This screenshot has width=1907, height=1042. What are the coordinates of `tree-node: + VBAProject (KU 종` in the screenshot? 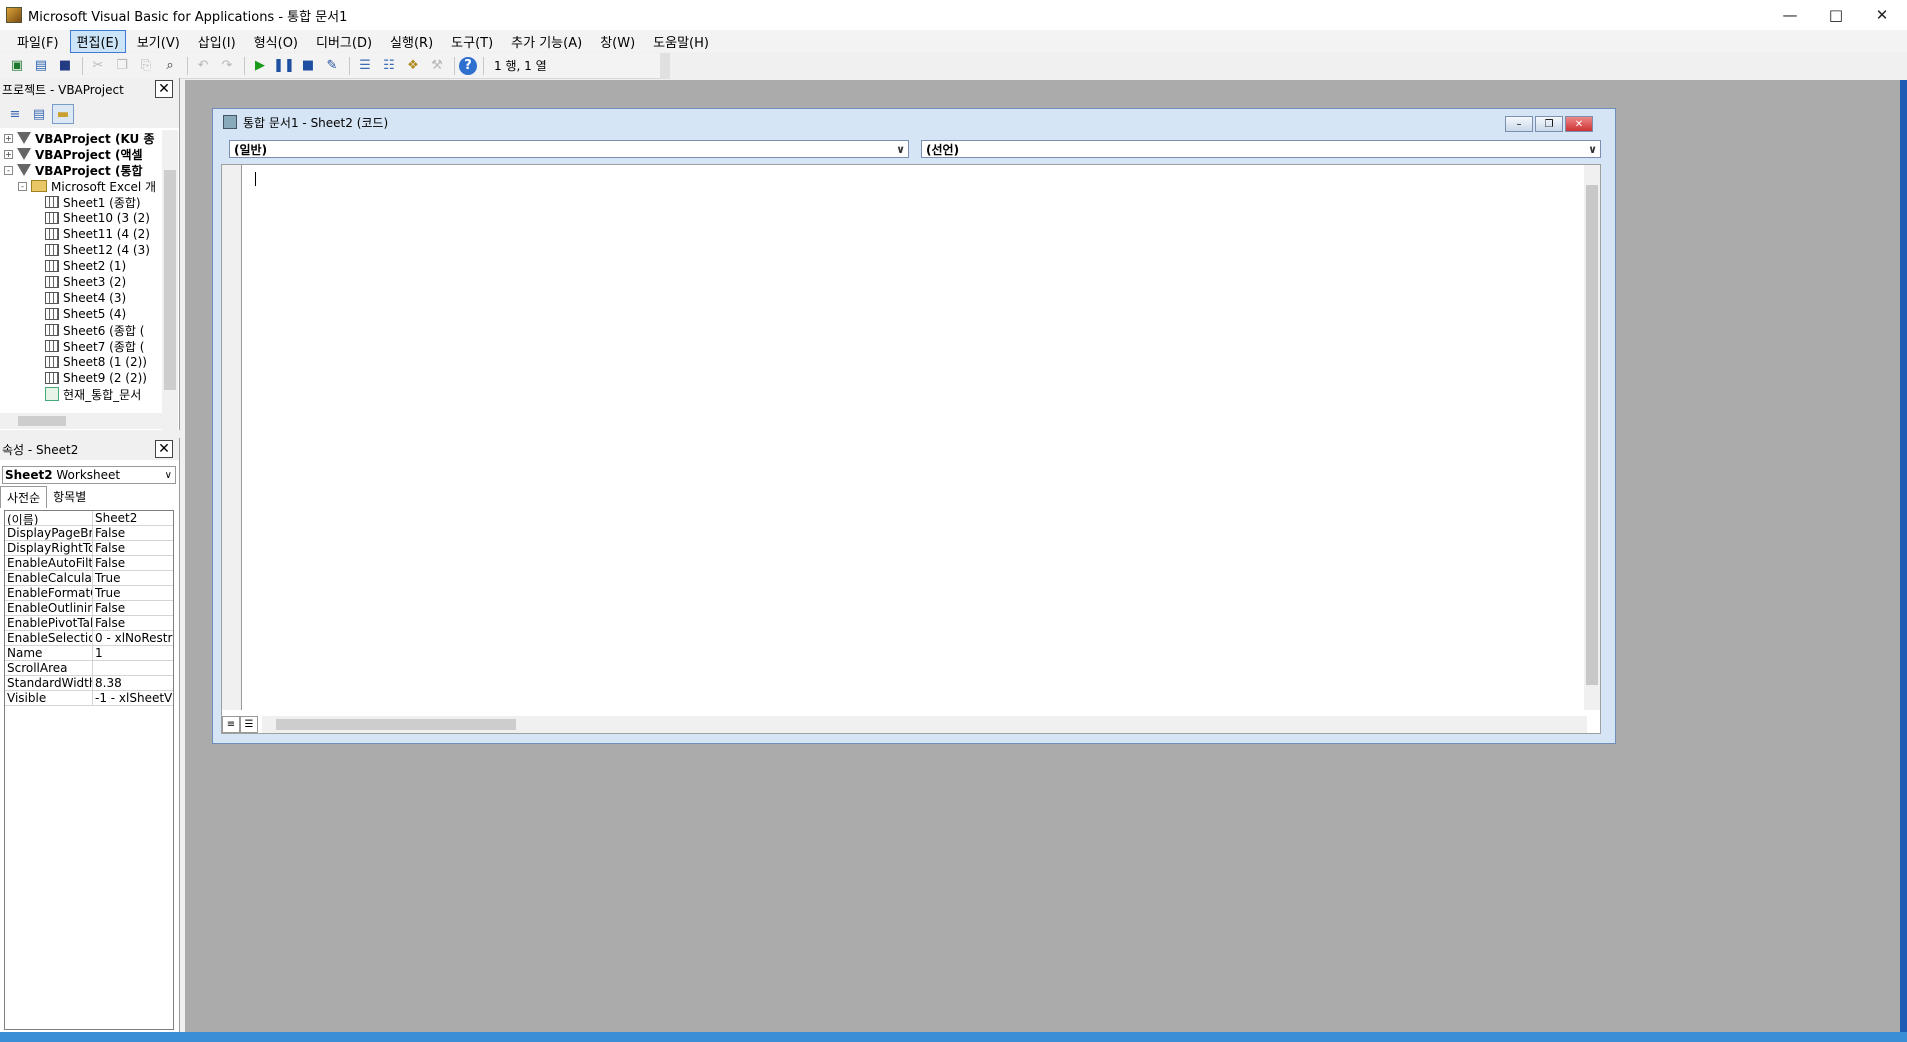 It's located at (79, 138).